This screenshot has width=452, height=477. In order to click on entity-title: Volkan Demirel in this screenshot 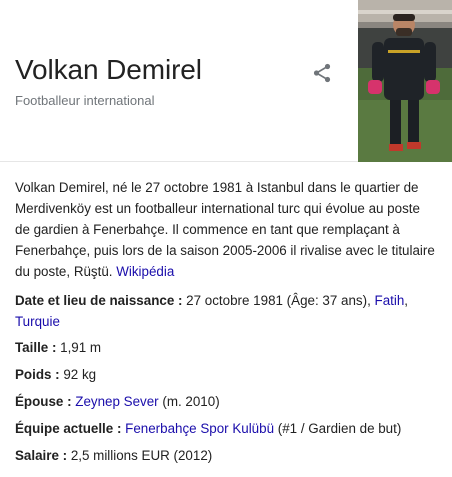, I will do `click(108, 69)`.